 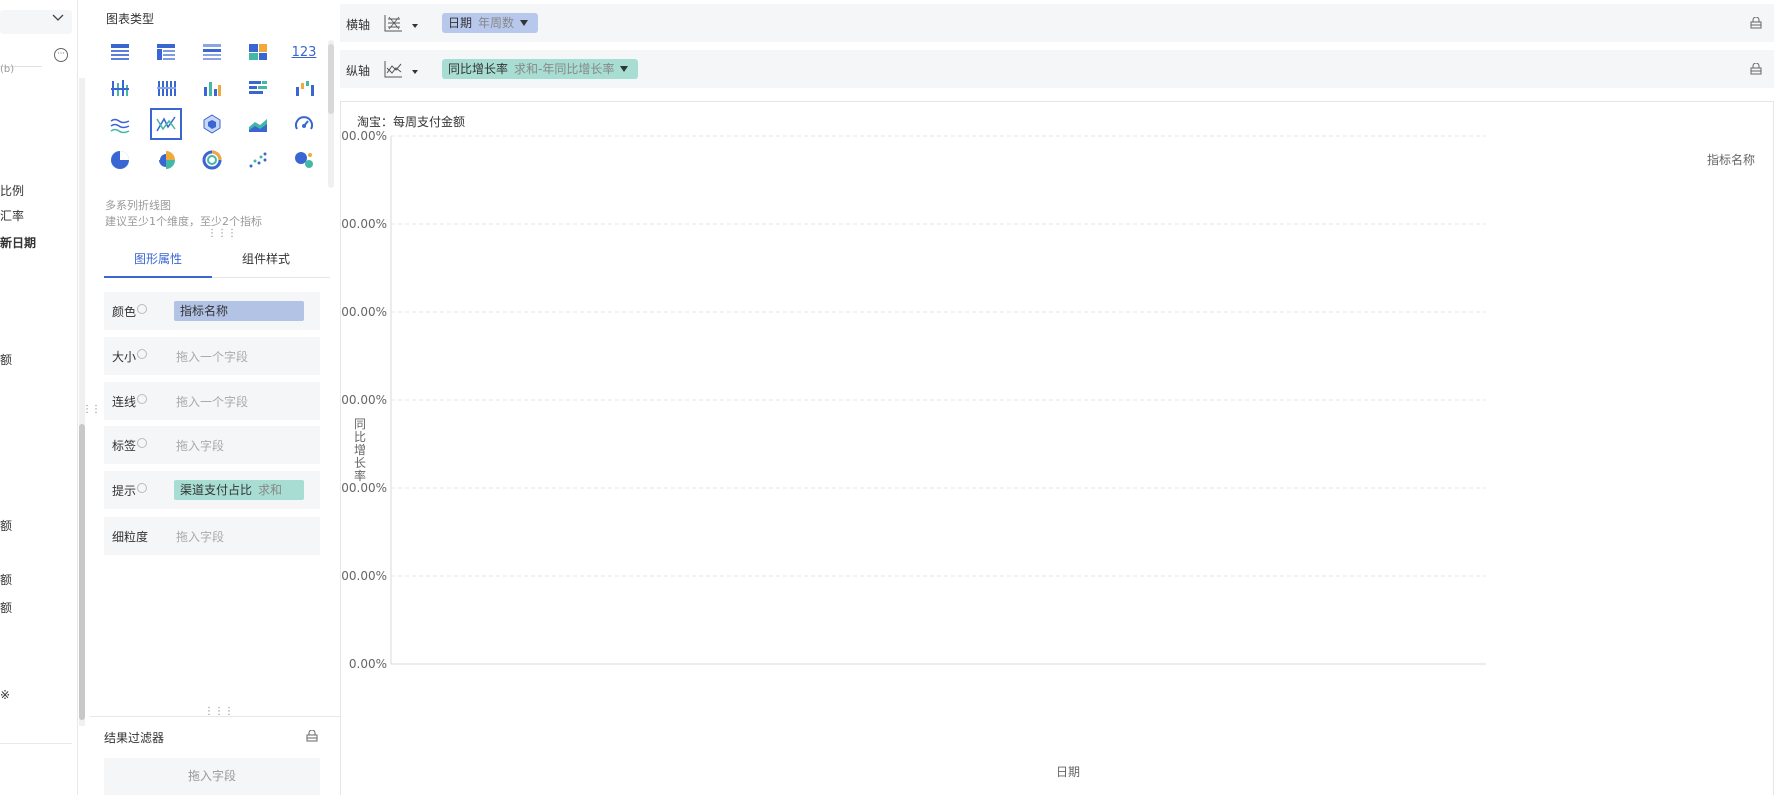 What do you see at coordinates (82, 402) in the screenshot?
I see `field-scrollbar` at bounding box center [82, 402].